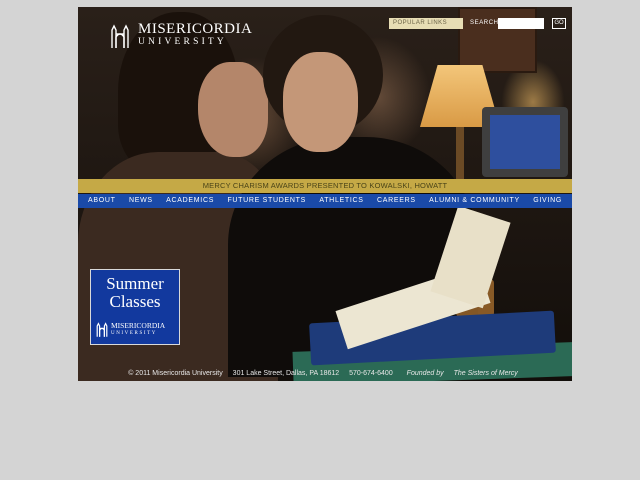 The image size is (640, 480). Describe the element at coordinates (525, 142) in the screenshot. I see `monitor-screen` at that location.